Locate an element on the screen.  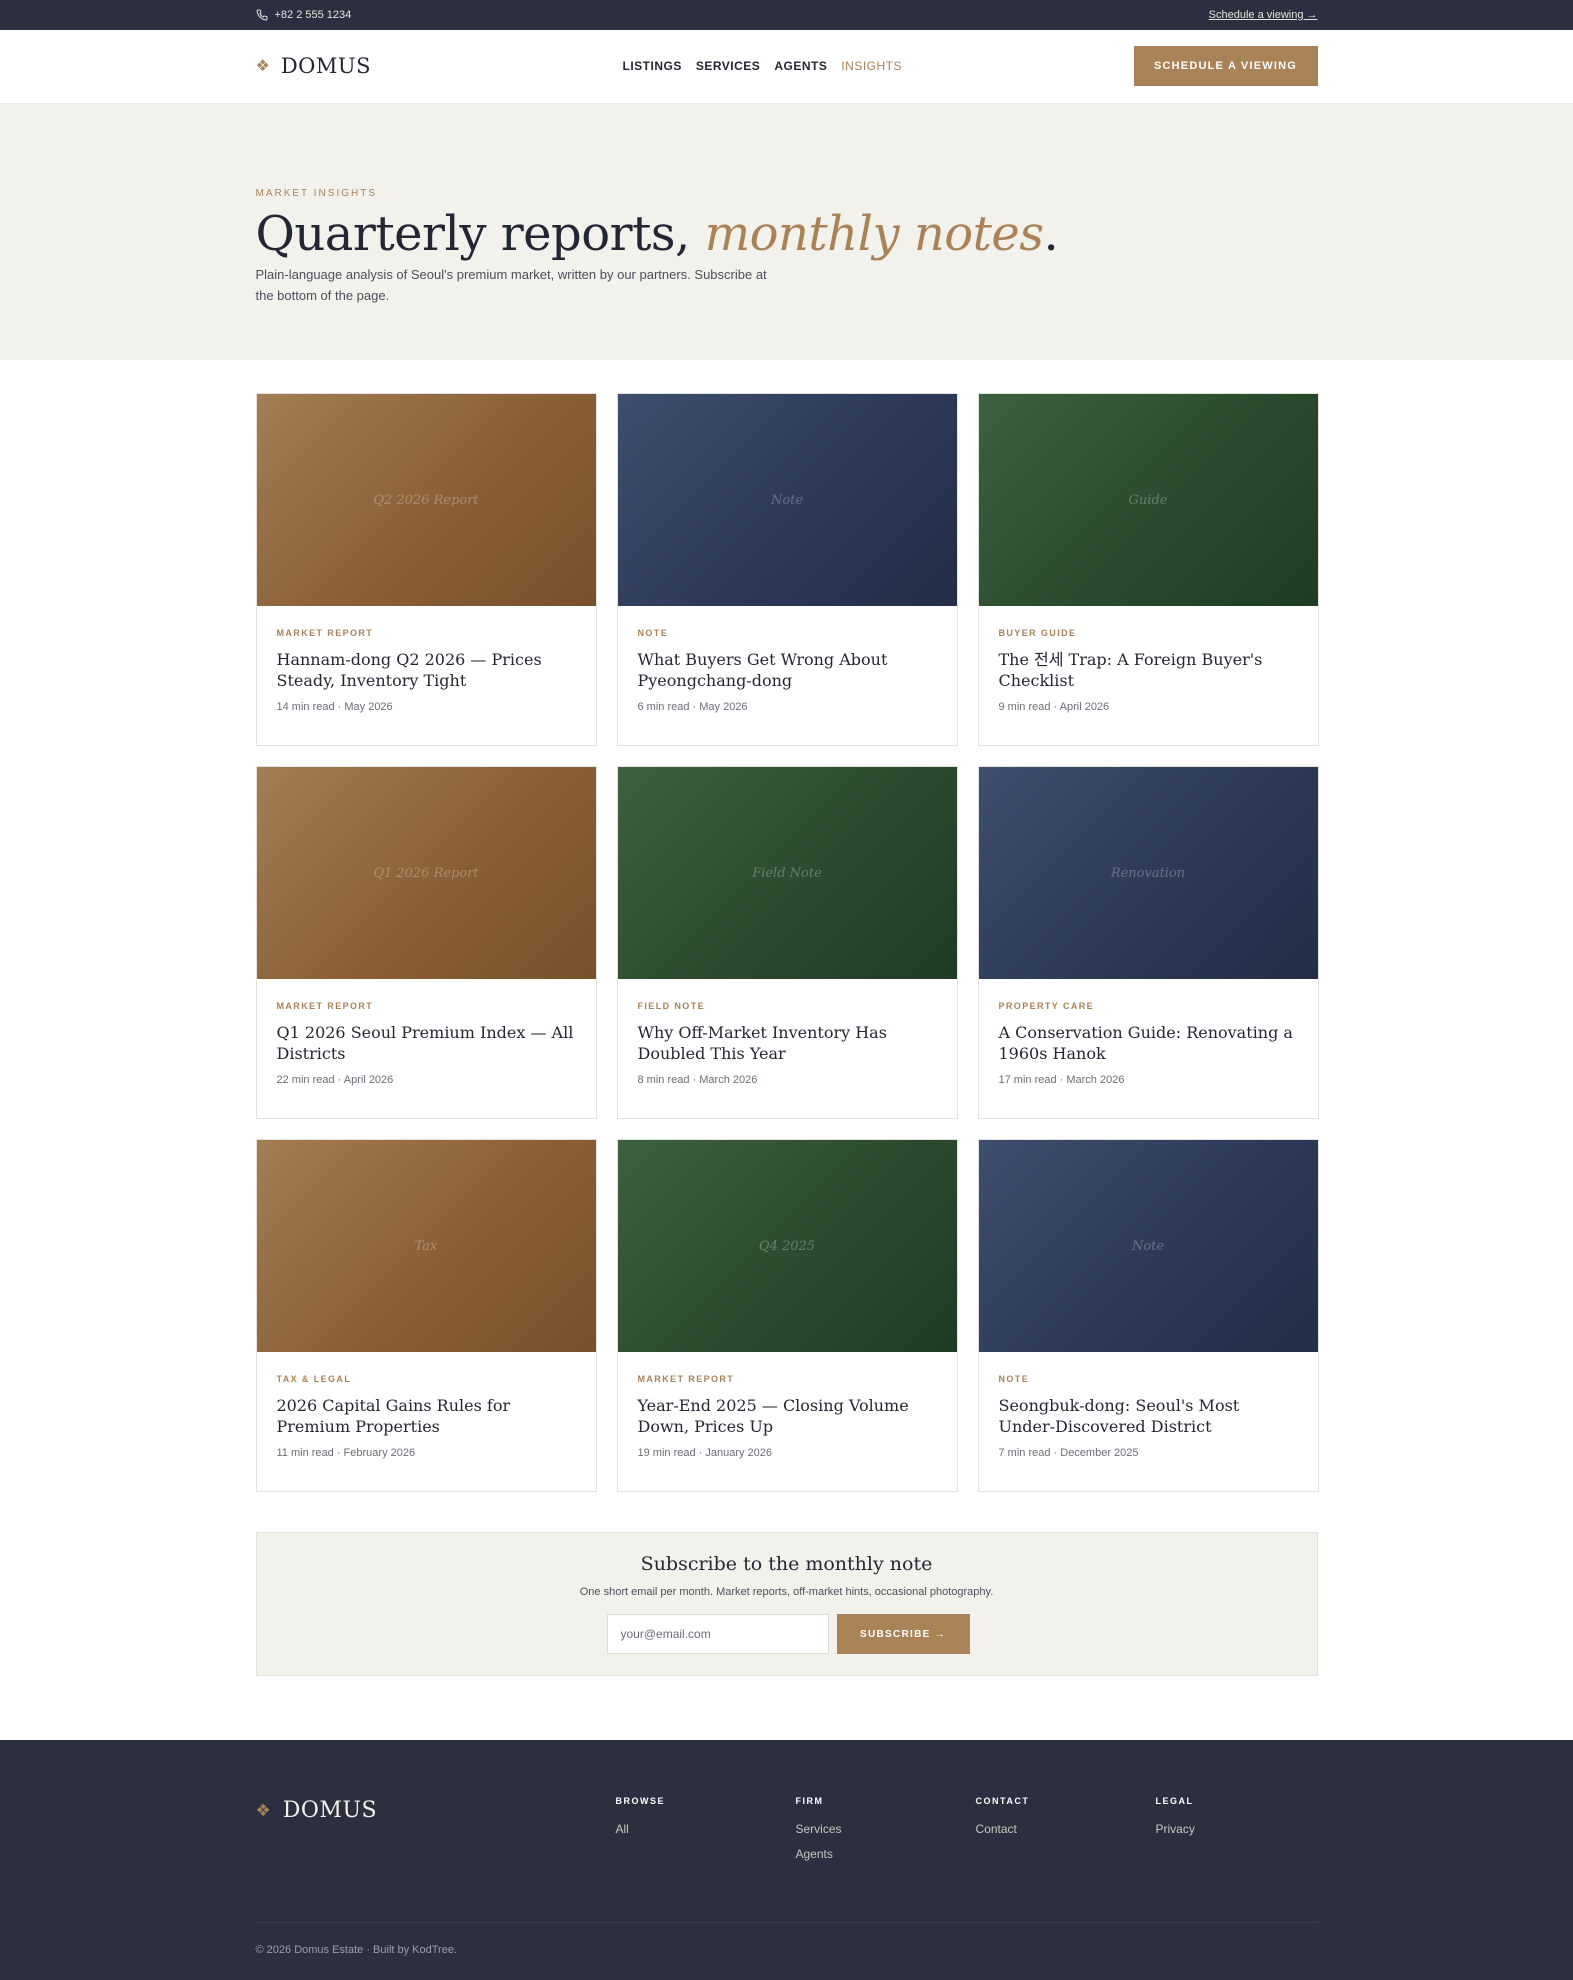
image-label: Renovation is located at coordinates (1148, 873).